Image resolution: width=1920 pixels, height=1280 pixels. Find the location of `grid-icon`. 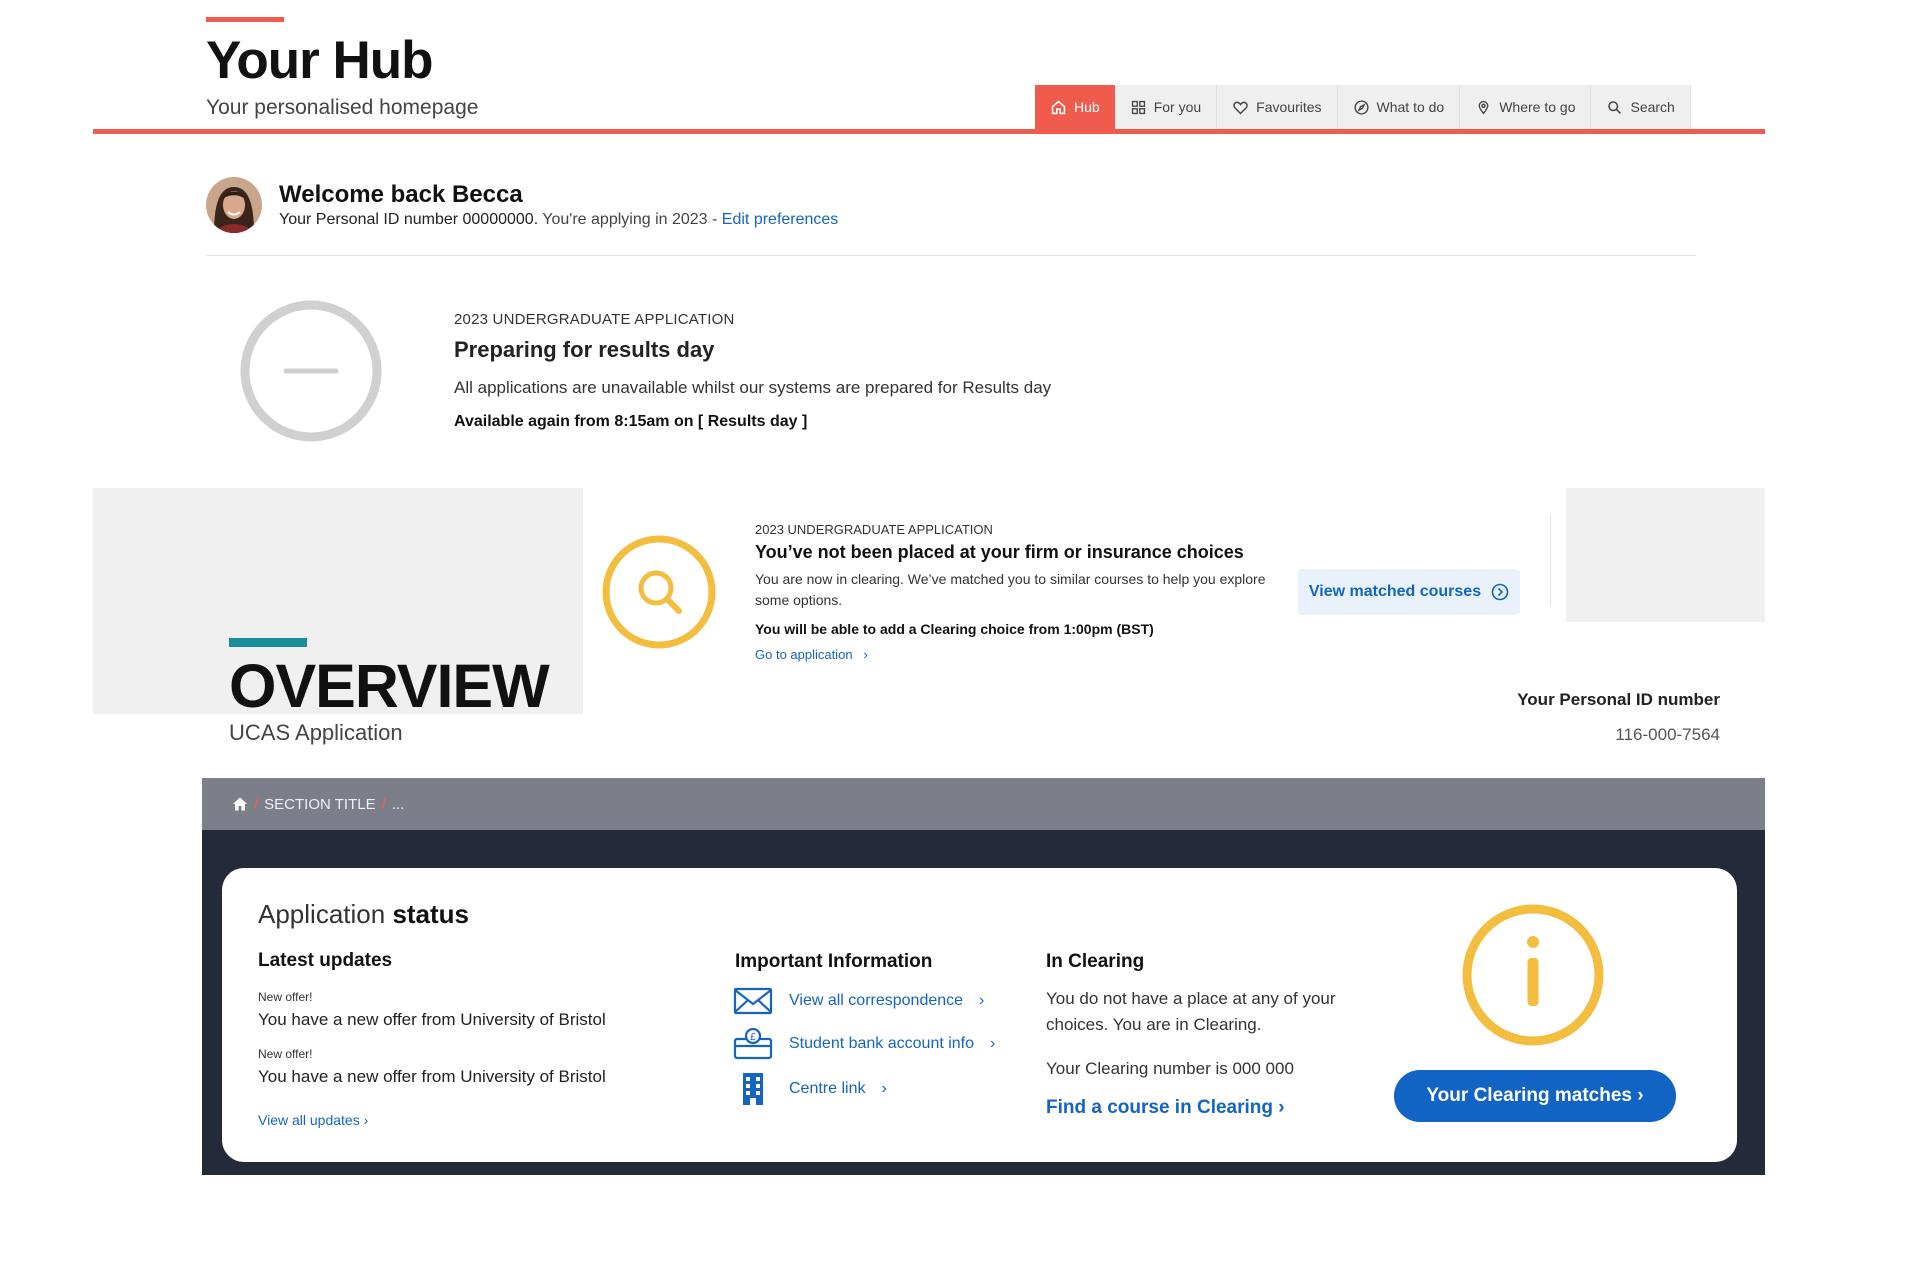

grid-icon is located at coordinates (1138, 107).